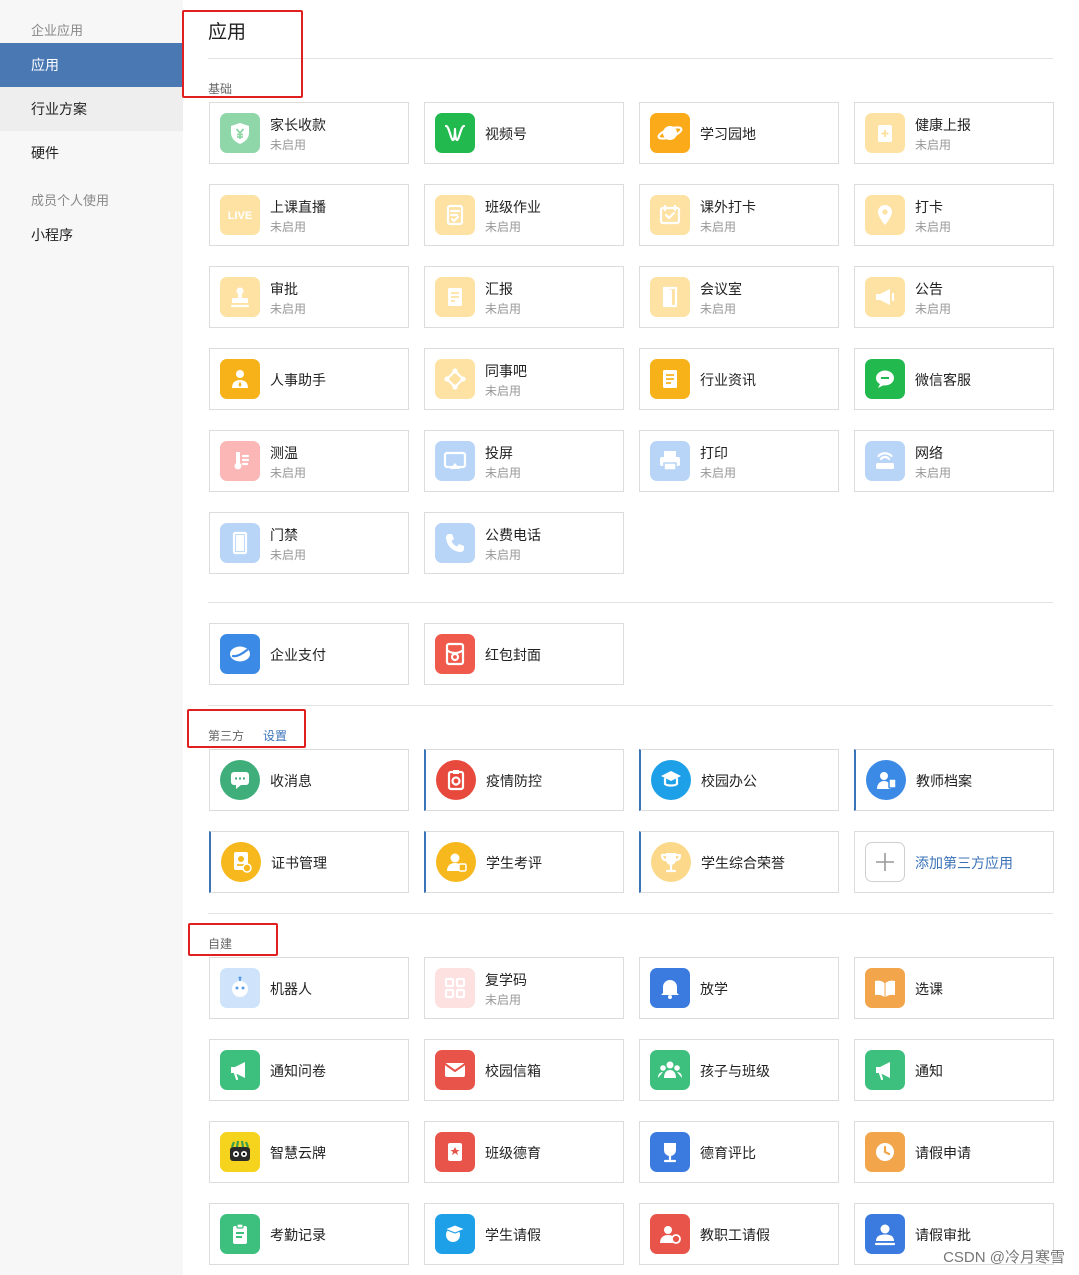 The width and height of the screenshot is (1079, 1275). I want to click on app-card: 学生请假, so click(524, 1234).